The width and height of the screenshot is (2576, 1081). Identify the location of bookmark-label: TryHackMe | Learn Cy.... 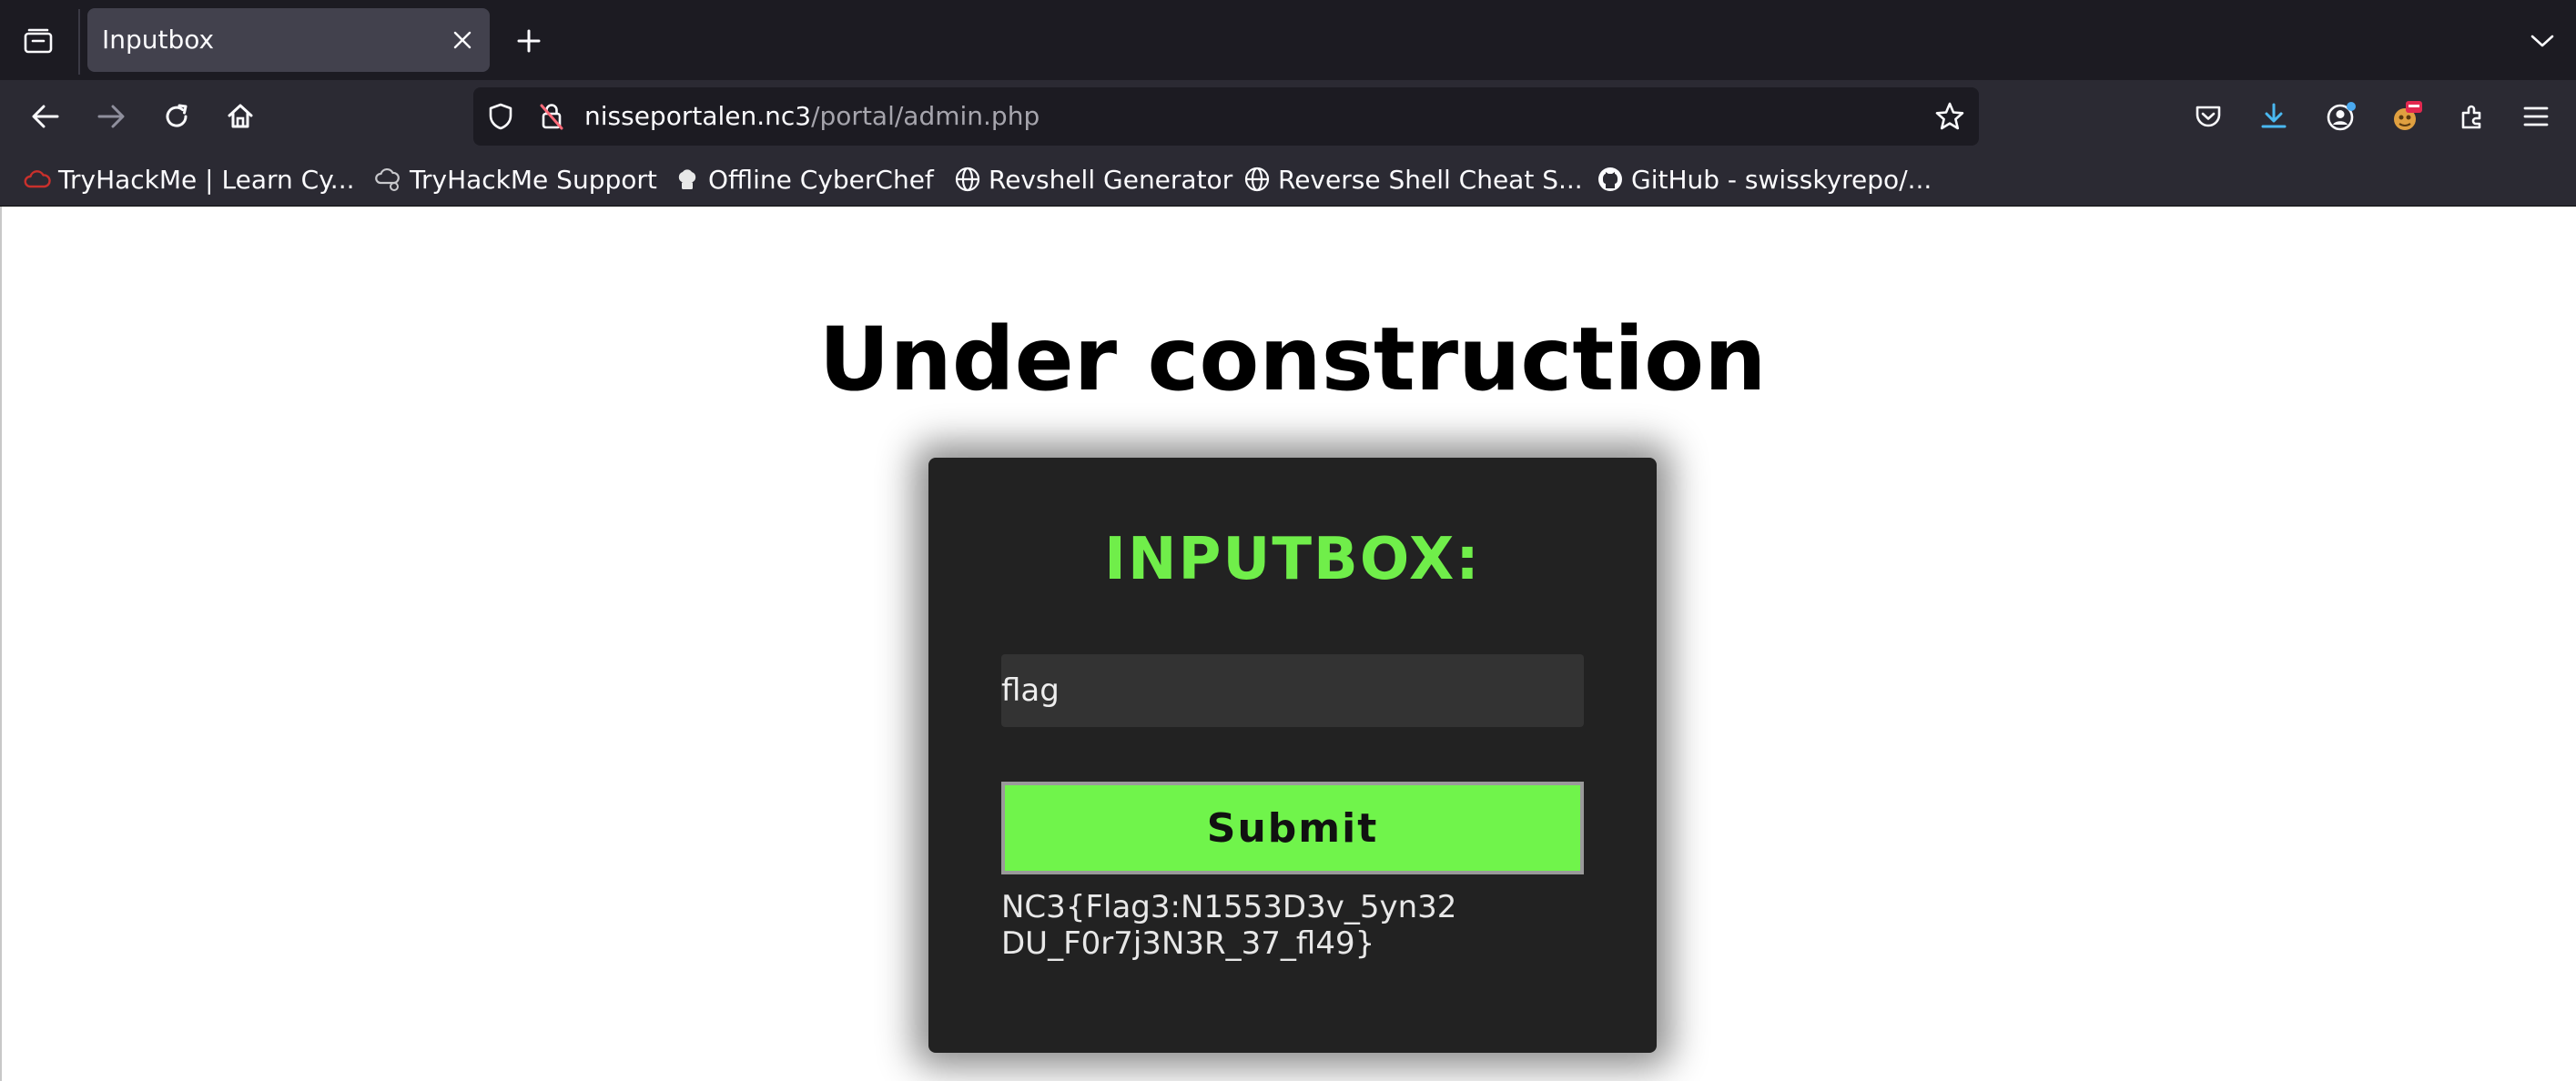
(206, 180).